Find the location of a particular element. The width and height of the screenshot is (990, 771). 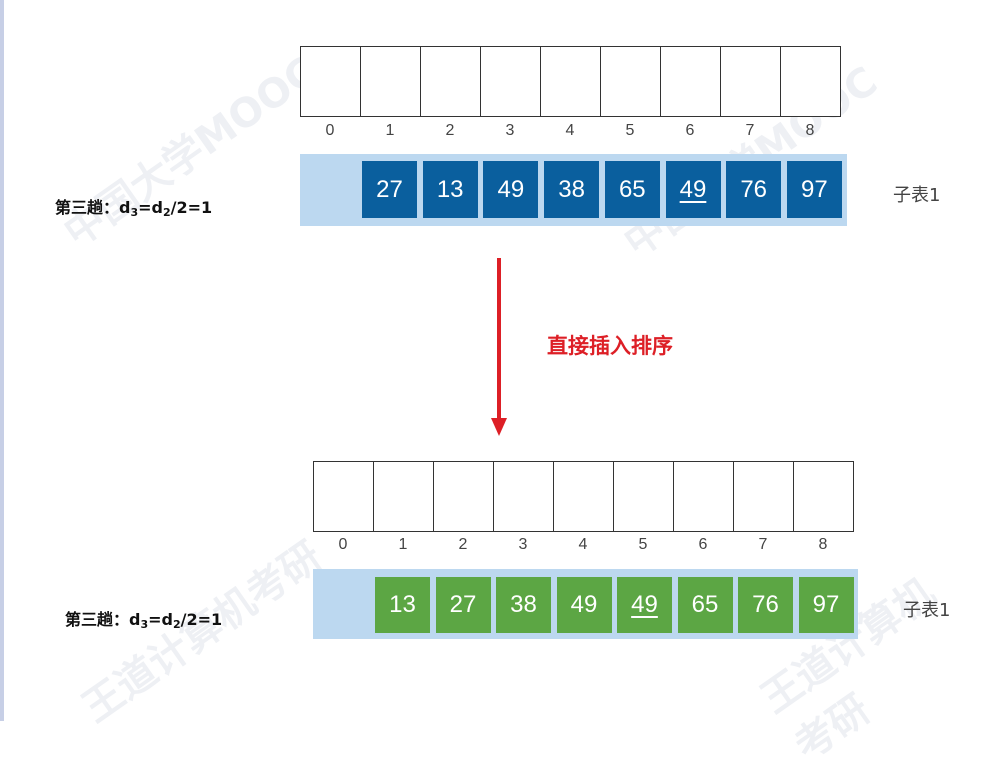

down-arrow-head-icon is located at coordinates (499, 427).